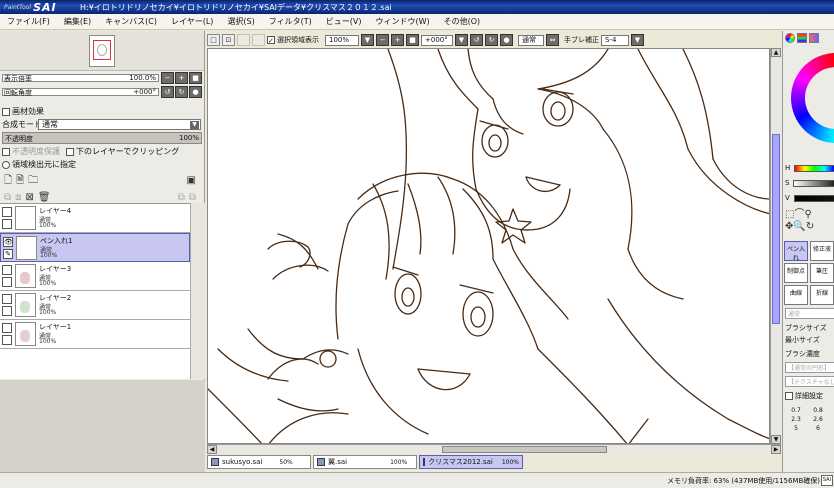 This screenshot has height=488, width=834. I want to click on zoom-in-toolbar-button: +, so click(397, 40).